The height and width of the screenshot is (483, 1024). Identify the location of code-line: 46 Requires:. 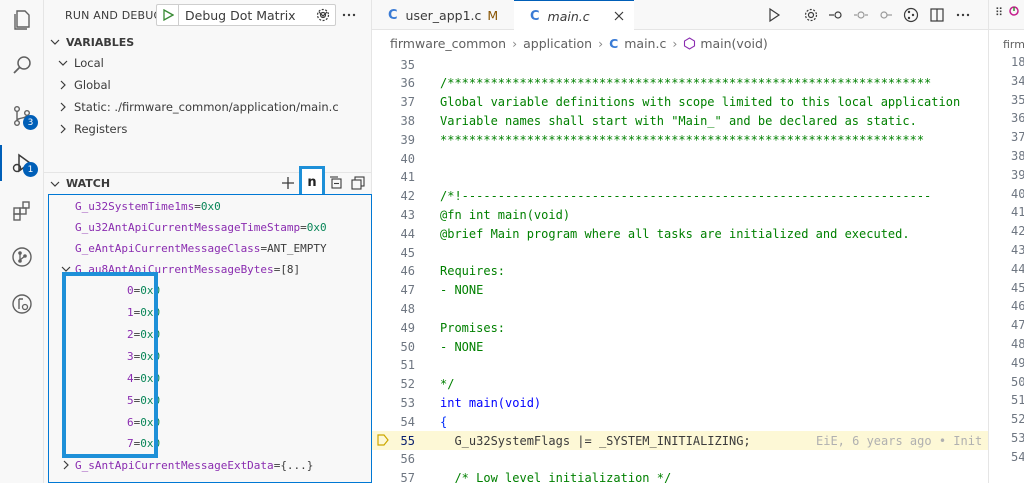
(680, 271).